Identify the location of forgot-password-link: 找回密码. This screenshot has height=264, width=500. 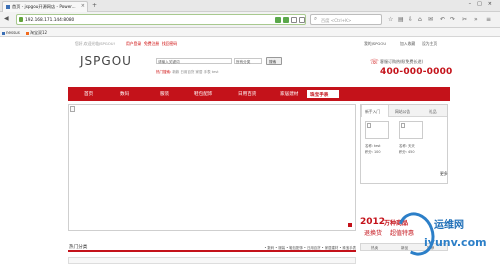
(169, 44).